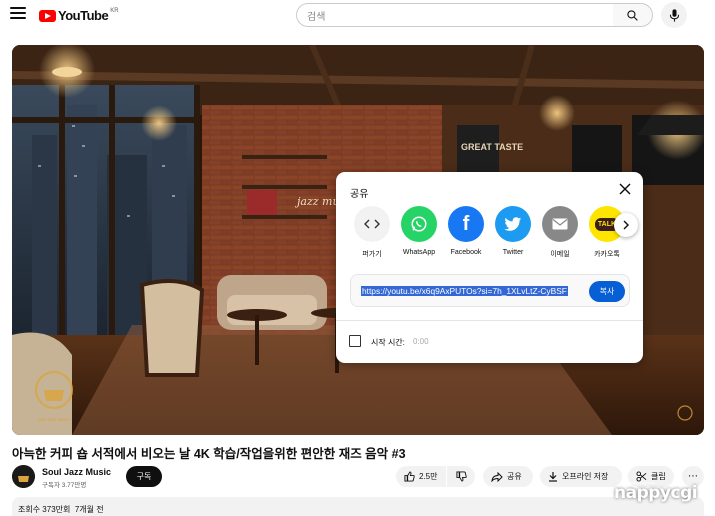 This screenshot has width=715, height=516. I want to click on subscribe-button: 구독, so click(144, 476).